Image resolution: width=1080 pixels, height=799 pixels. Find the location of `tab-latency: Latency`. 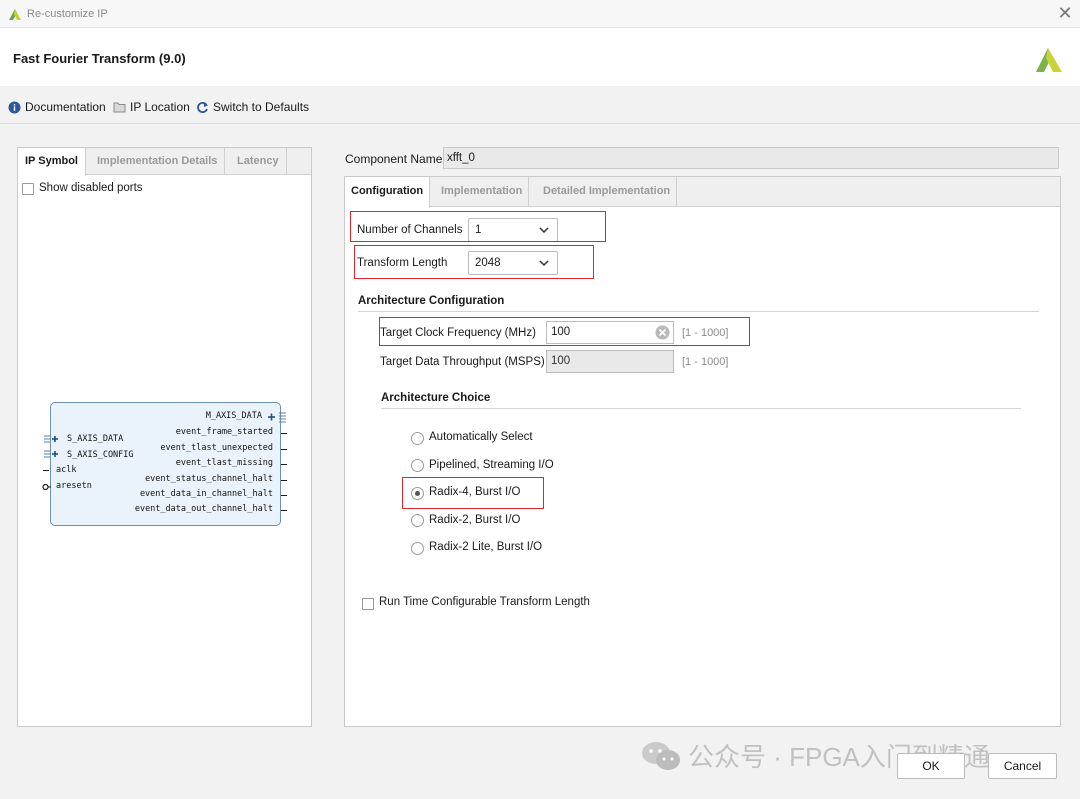

tab-latency: Latency is located at coordinates (258, 161).